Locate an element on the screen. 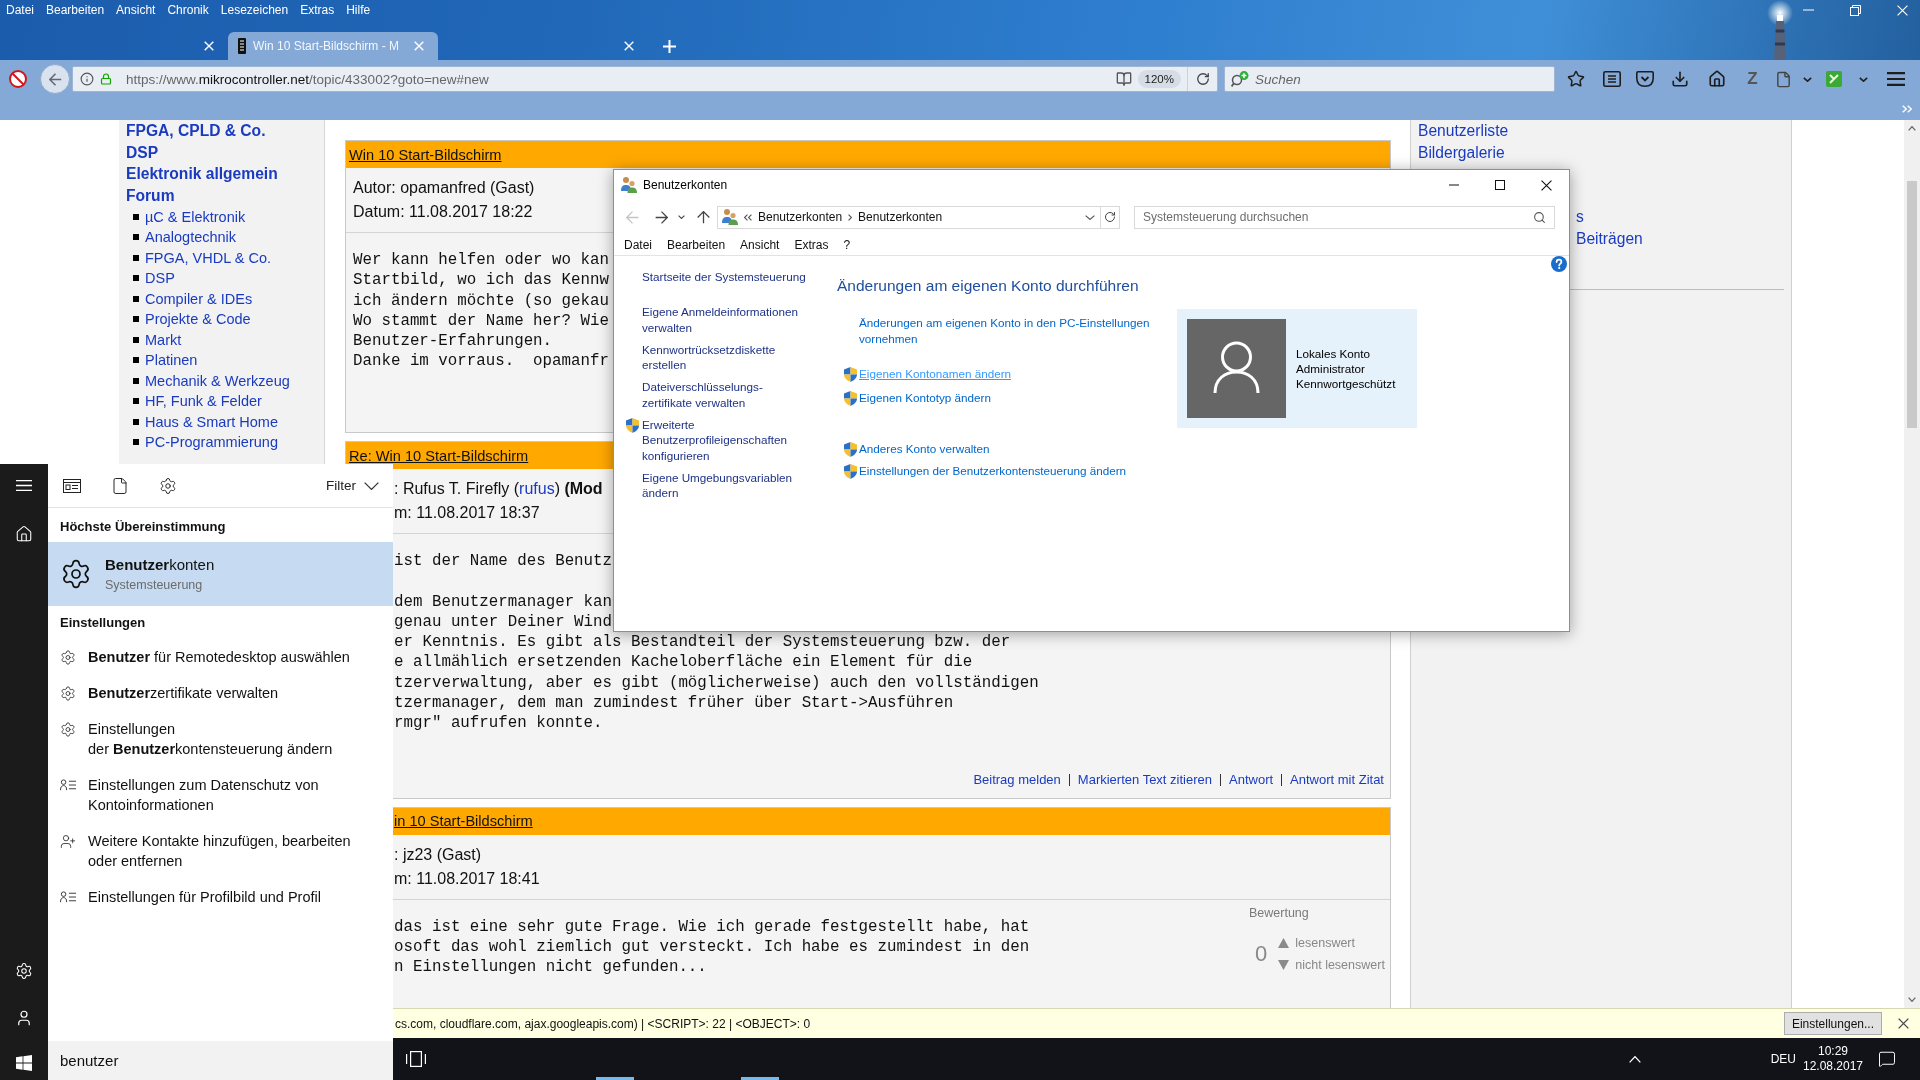 The height and width of the screenshot is (1080, 1920). prohibition-icon is located at coordinates (18, 79).